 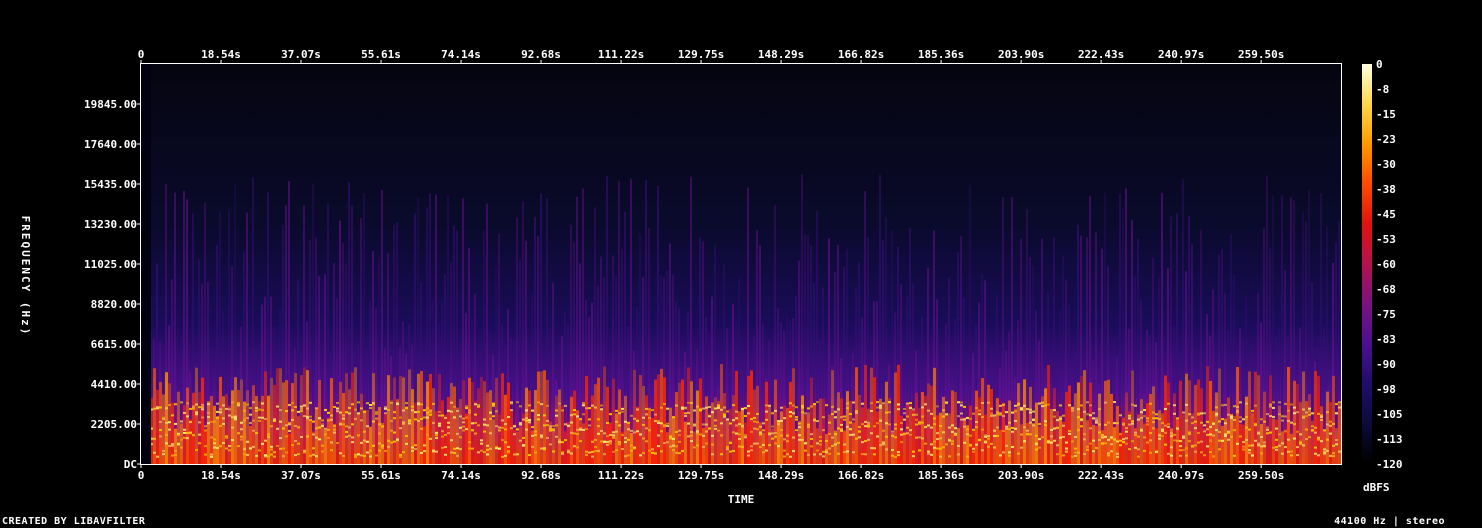 What do you see at coordinates (1382, 89) in the screenshot?
I see `colorbar-tick-label: -8` at bounding box center [1382, 89].